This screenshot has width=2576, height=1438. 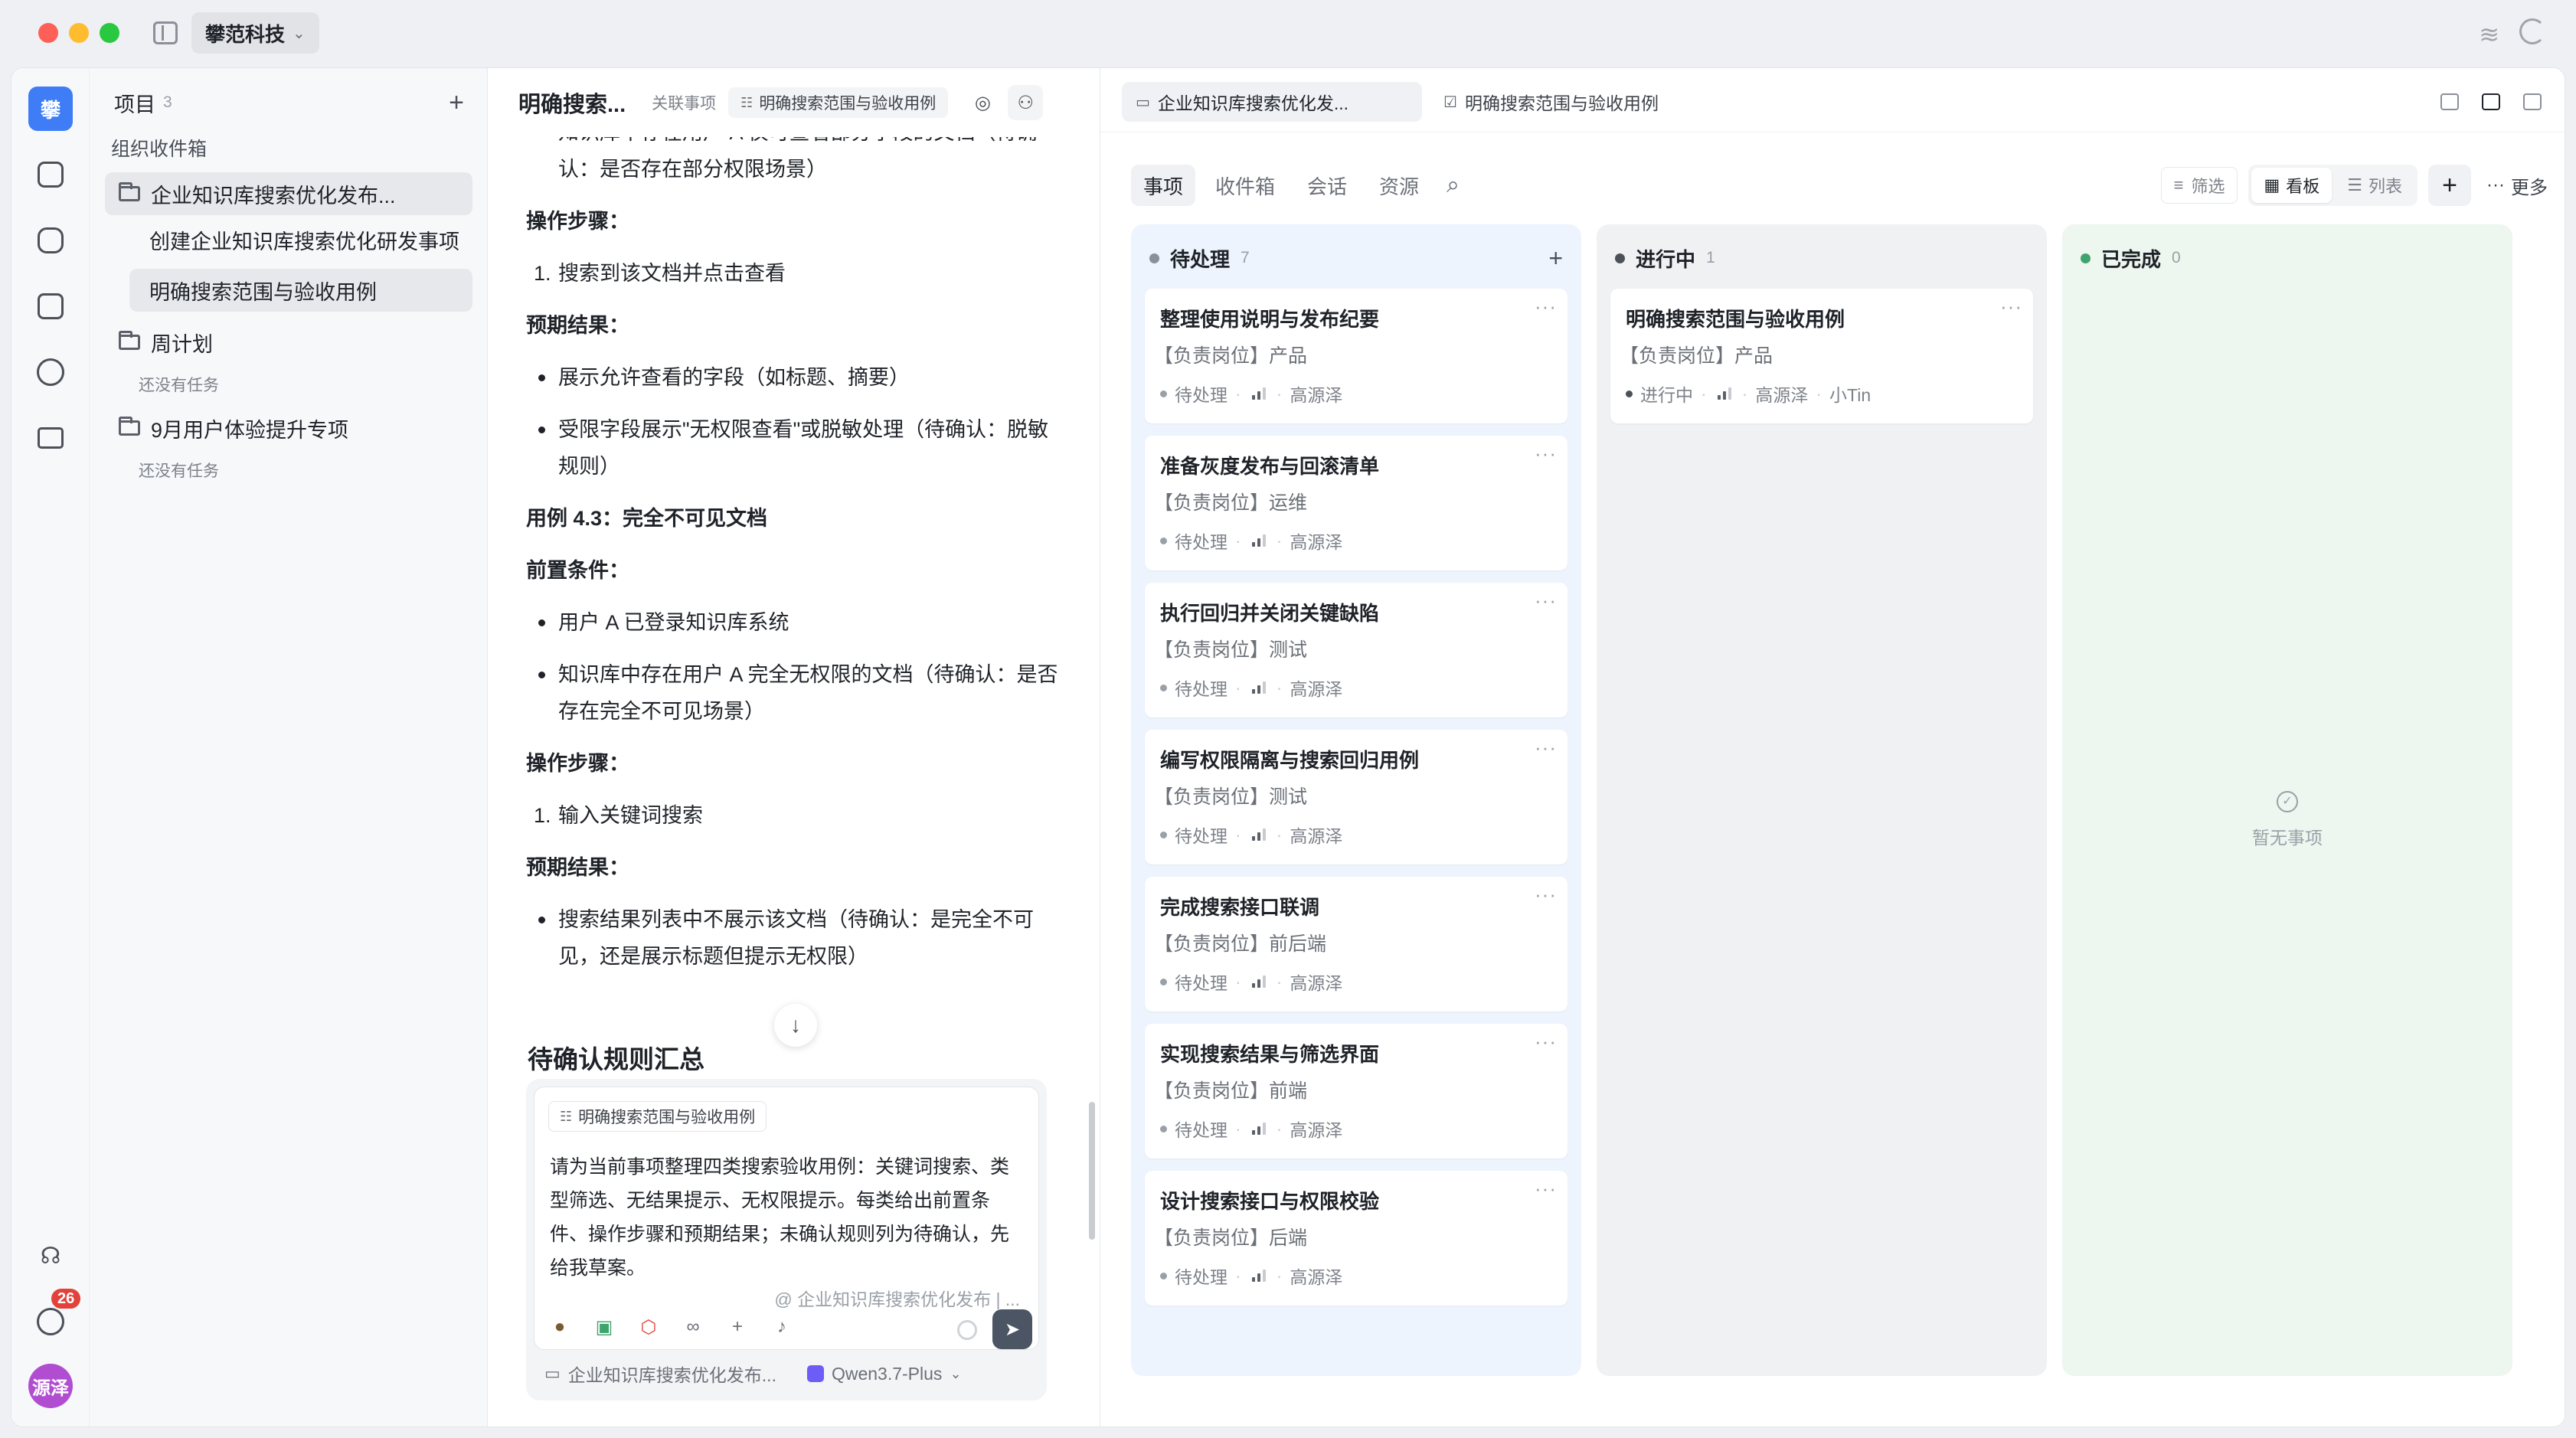 I want to click on workspace-logo: 攀, so click(x=50, y=109).